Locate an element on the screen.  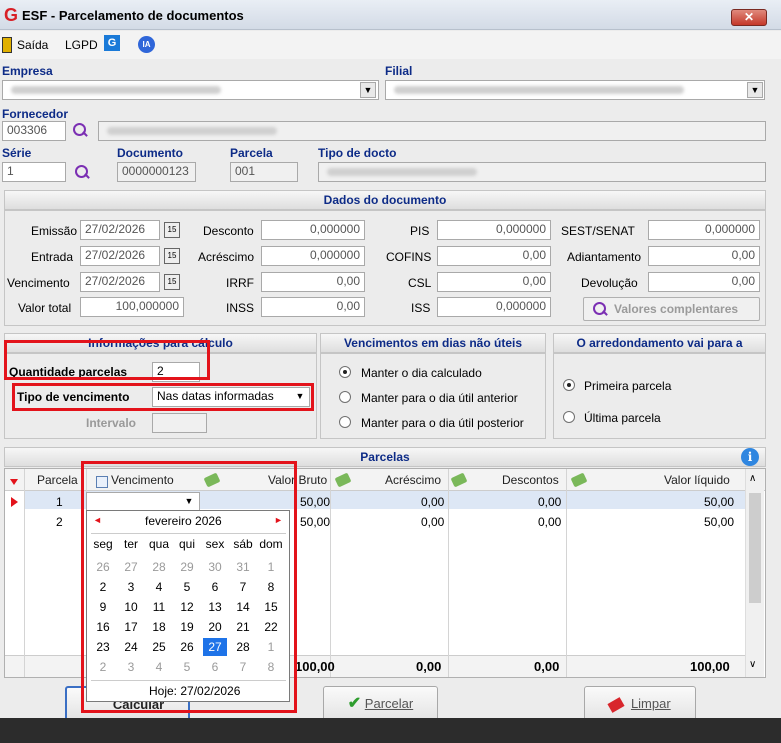
exit-icon is located at coordinates (7, 45).